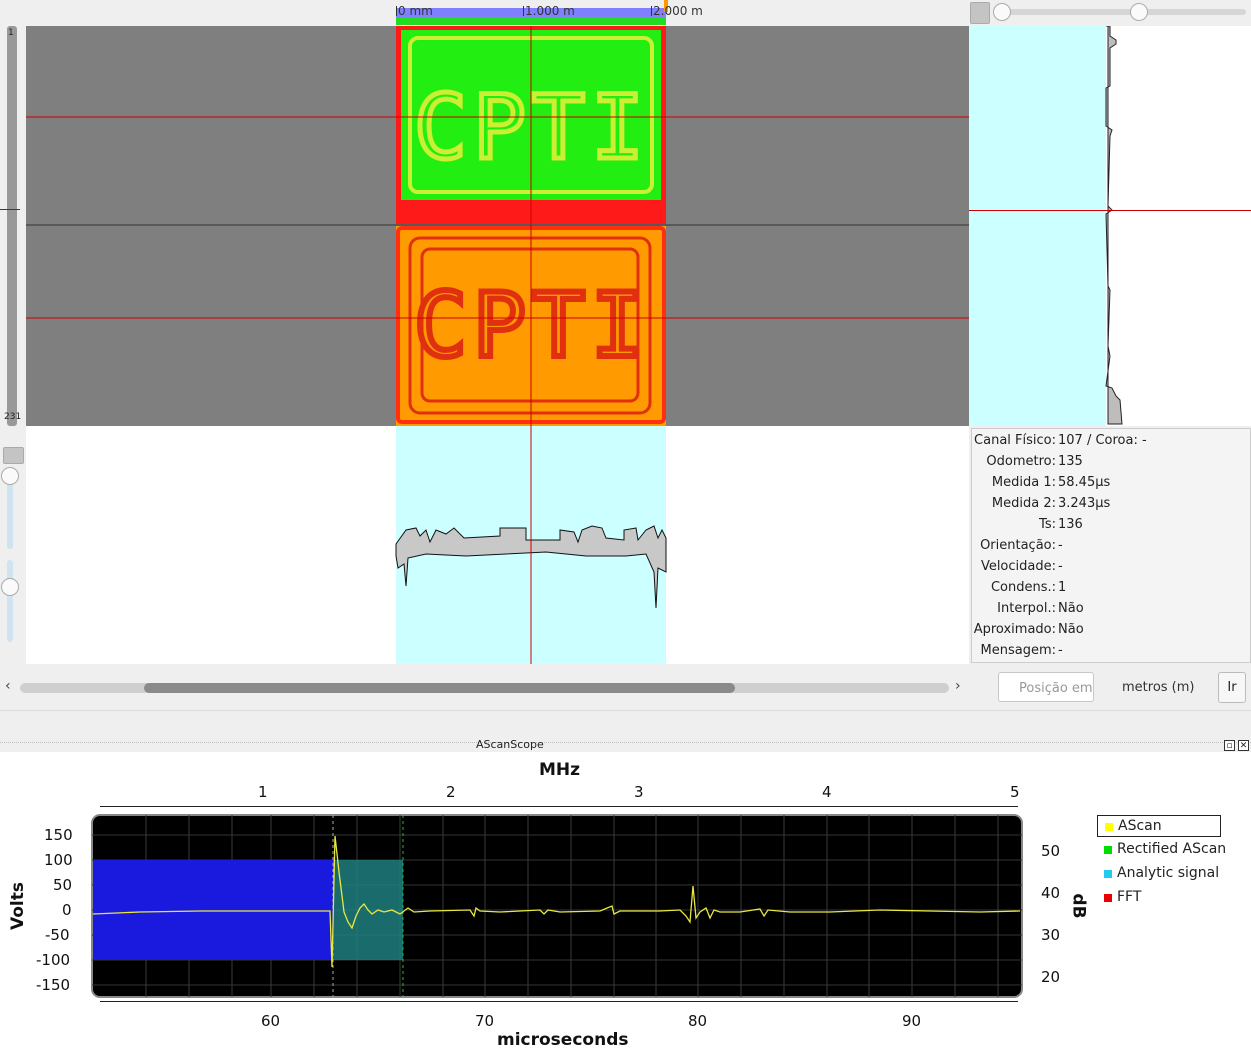  Describe the element at coordinates (1243, 745) in the screenshot. I see `close-icon: ✕` at that location.